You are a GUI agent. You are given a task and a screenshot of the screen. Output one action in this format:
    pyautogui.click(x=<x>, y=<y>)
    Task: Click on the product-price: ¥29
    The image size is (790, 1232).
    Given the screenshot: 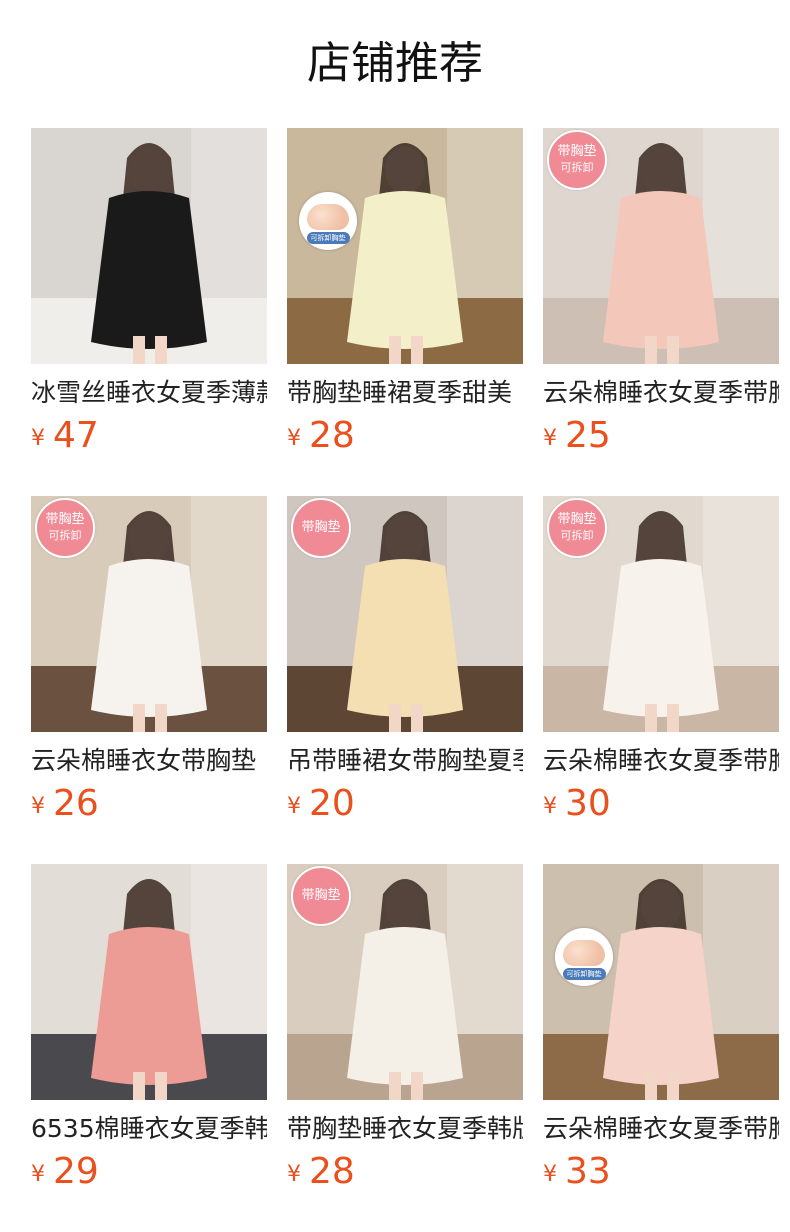 What is the action you would take?
    pyautogui.click(x=65, y=1172)
    